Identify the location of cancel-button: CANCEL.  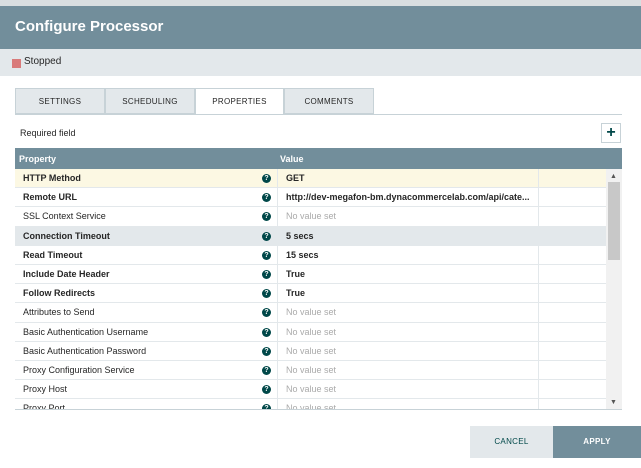
(511, 442).